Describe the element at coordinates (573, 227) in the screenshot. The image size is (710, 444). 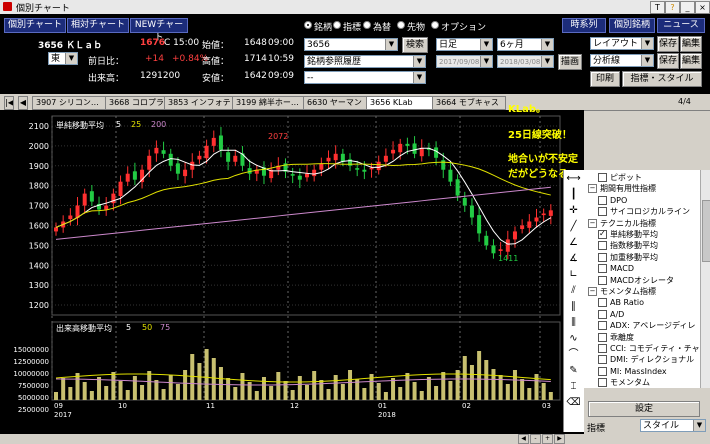
I see `trendline-icon: ╱` at that location.